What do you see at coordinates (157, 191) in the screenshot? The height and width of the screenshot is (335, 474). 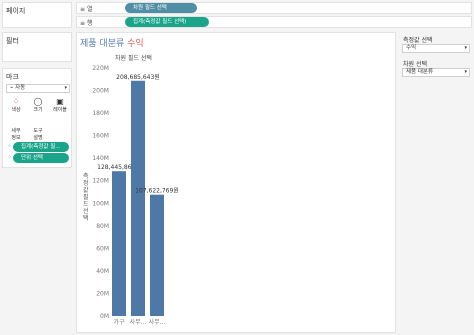 I see `bar-data-label: 107,622,769원` at bounding box center [157, 191].